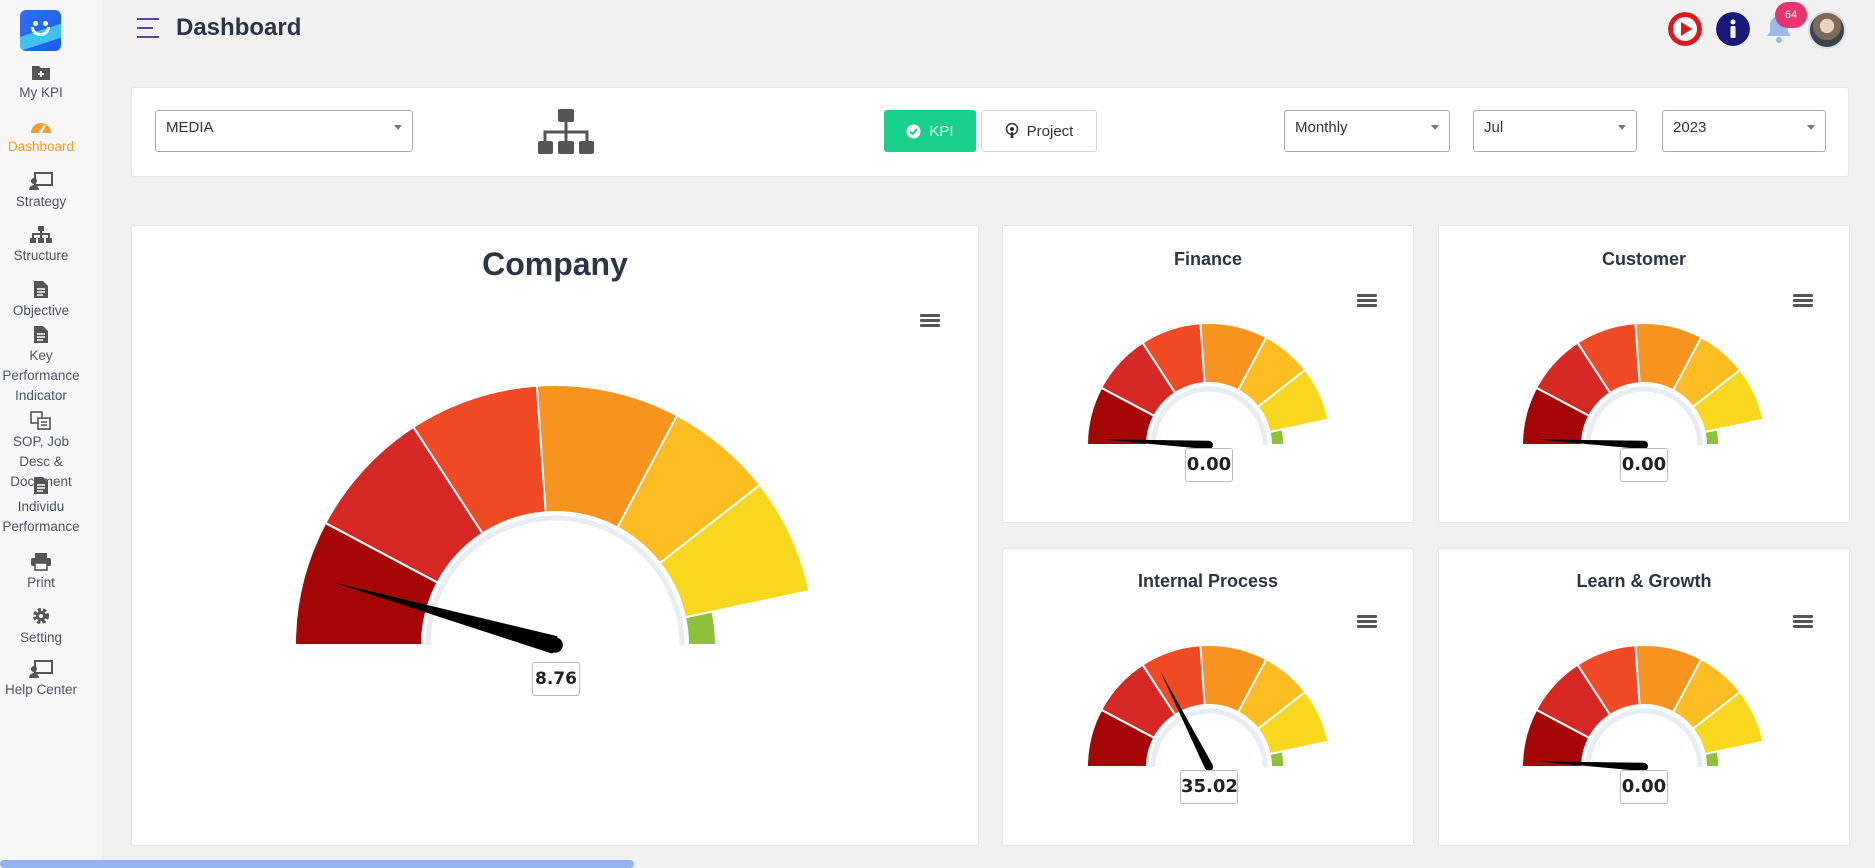 This screenshot has height=868, width=1875. I want to click on sidebar-item-label: Key Performance Indicator, so click(41, 375).